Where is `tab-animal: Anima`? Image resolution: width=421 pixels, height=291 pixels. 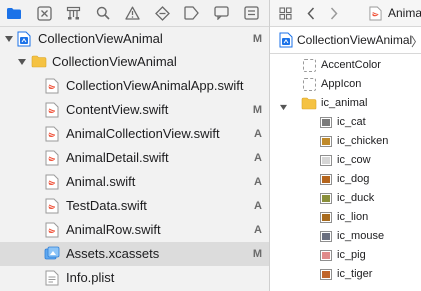
tab-animal: Anima is located at coordinates (395, 13).